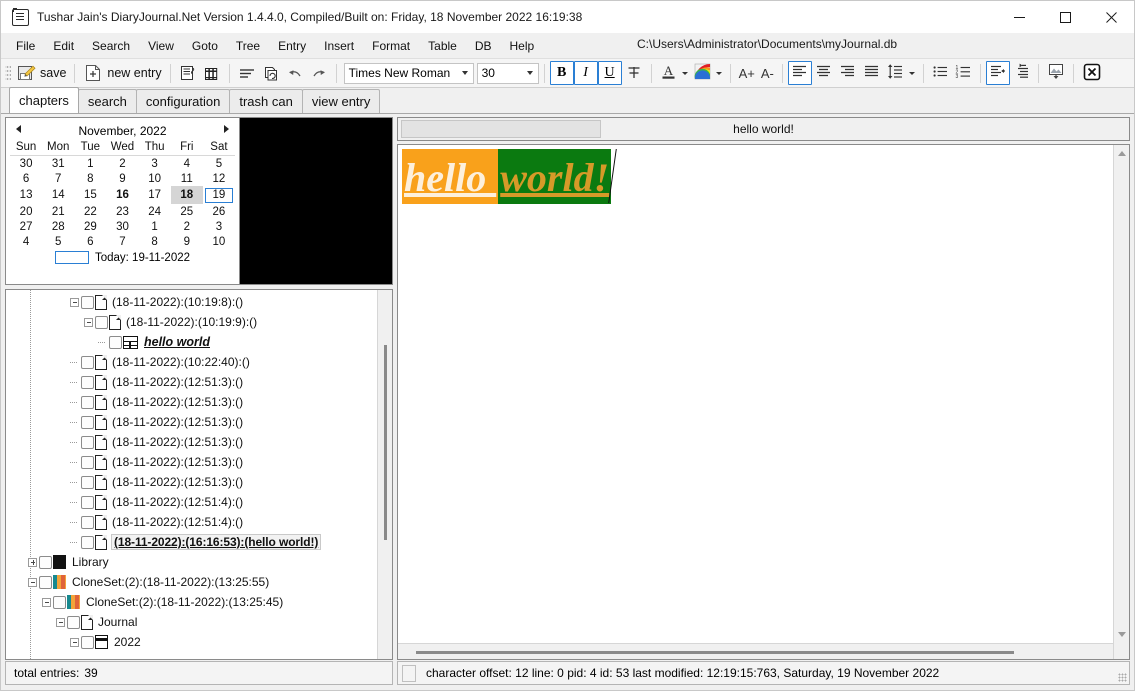 The image size is (1135, 691). Describe the element at coordinates (25, 46) in the screenshot. I see `menu-file: File` at that location.